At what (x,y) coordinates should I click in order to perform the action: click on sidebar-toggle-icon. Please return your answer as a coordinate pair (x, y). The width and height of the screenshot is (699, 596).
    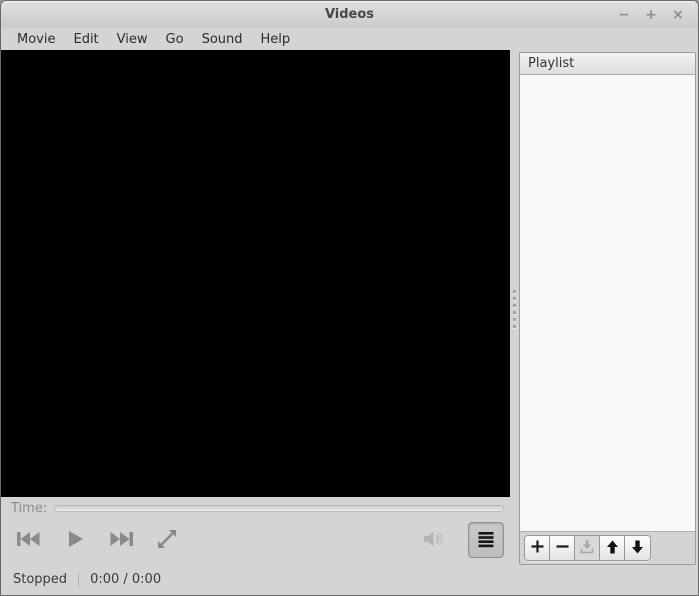
    Looking at the image, I should click on (486, 540).